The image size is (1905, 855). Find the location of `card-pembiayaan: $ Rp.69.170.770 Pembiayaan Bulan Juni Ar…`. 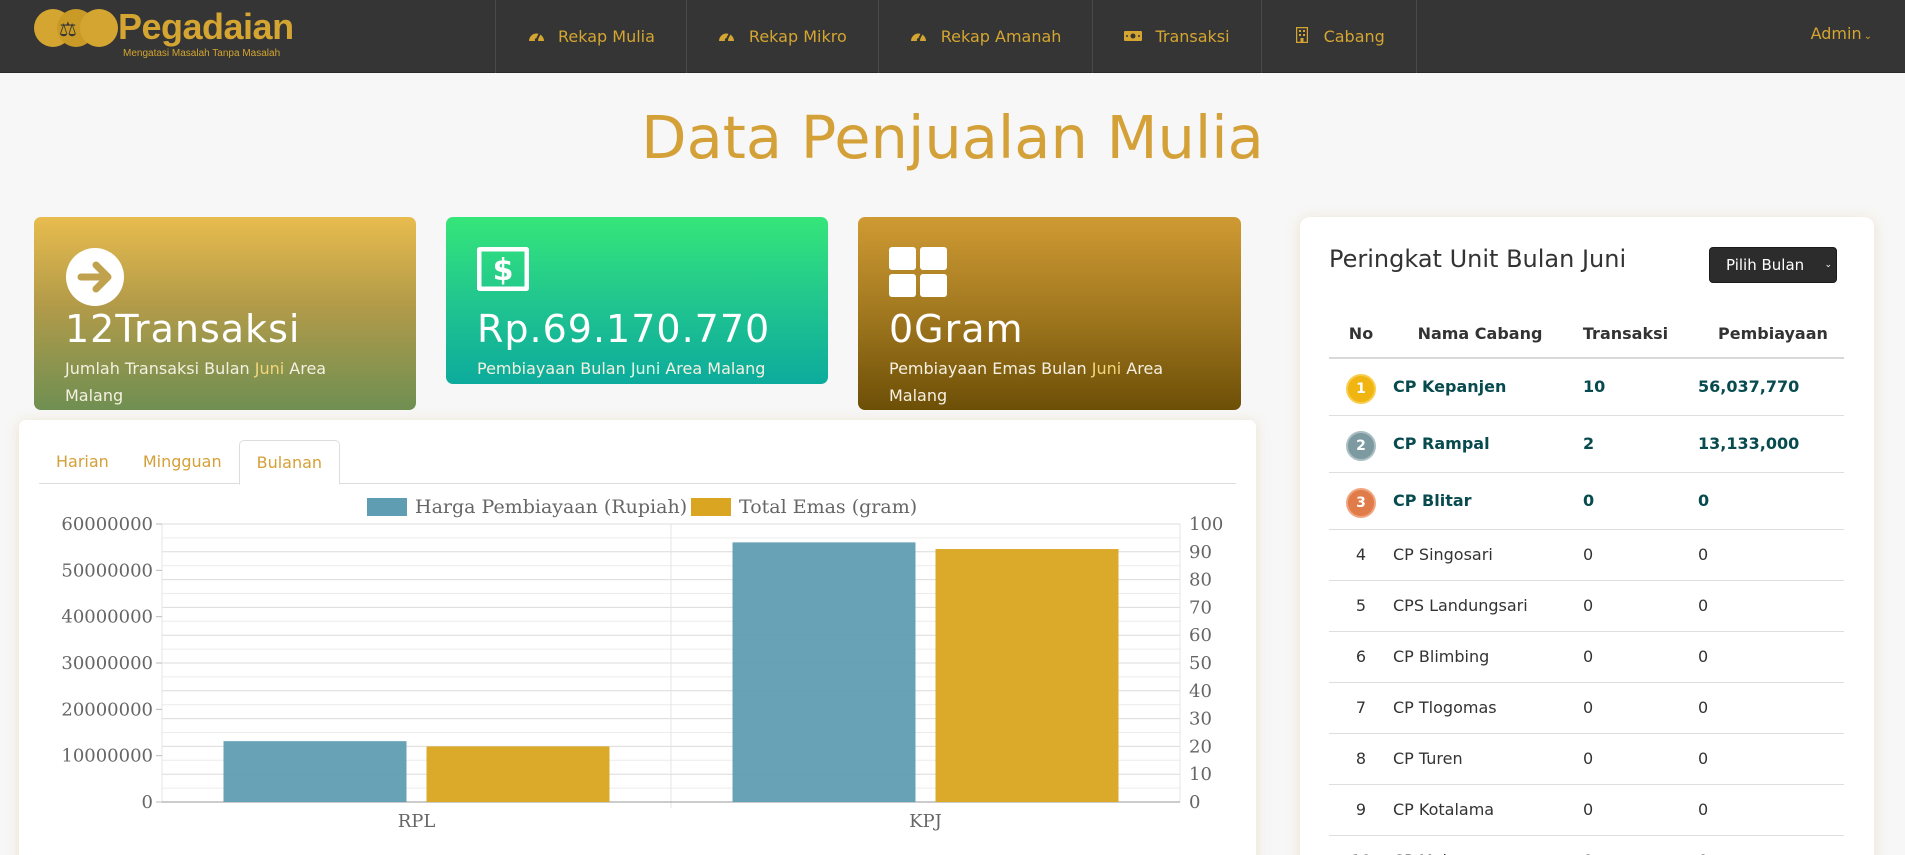

card-pembiayaan: $ Rp.69.170.770 Pembiayaan Bulan Juni Ar… is located at coordinates (637, 300).